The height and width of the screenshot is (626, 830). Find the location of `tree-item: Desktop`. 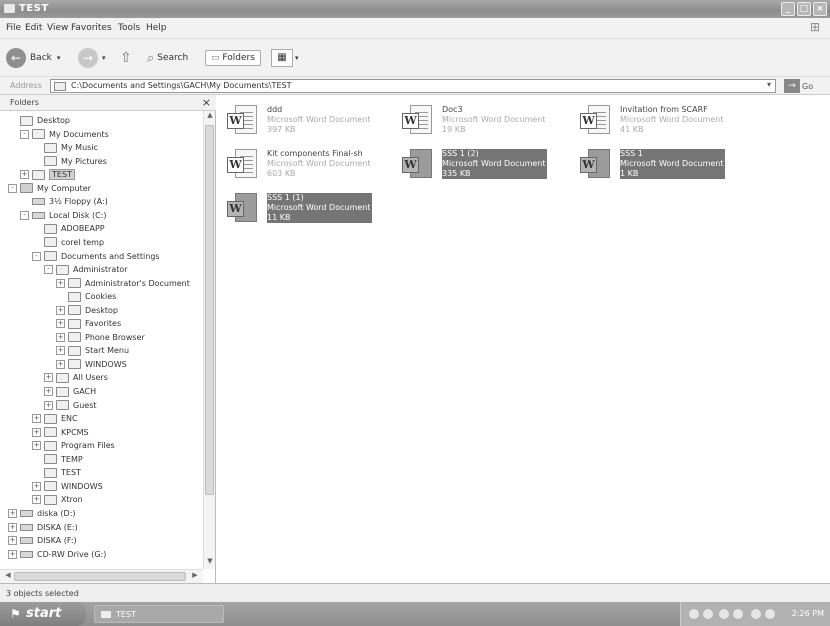

tree-item: Desktop is located at coordinates (39, 120).